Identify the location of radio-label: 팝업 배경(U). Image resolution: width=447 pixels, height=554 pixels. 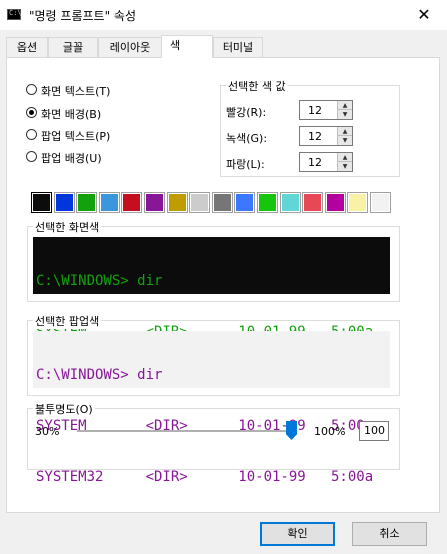
(71, 158).